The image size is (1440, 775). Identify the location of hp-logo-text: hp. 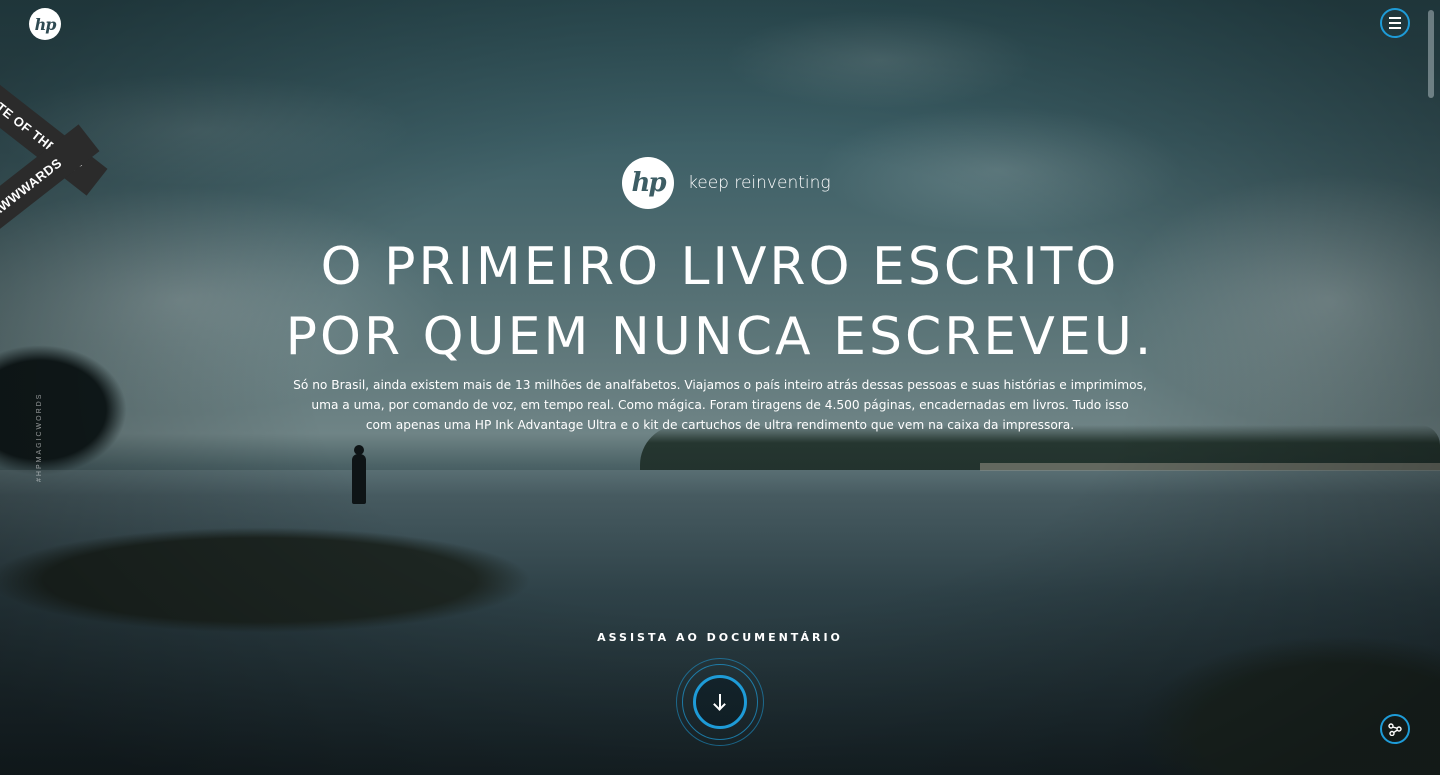
(45, 24).